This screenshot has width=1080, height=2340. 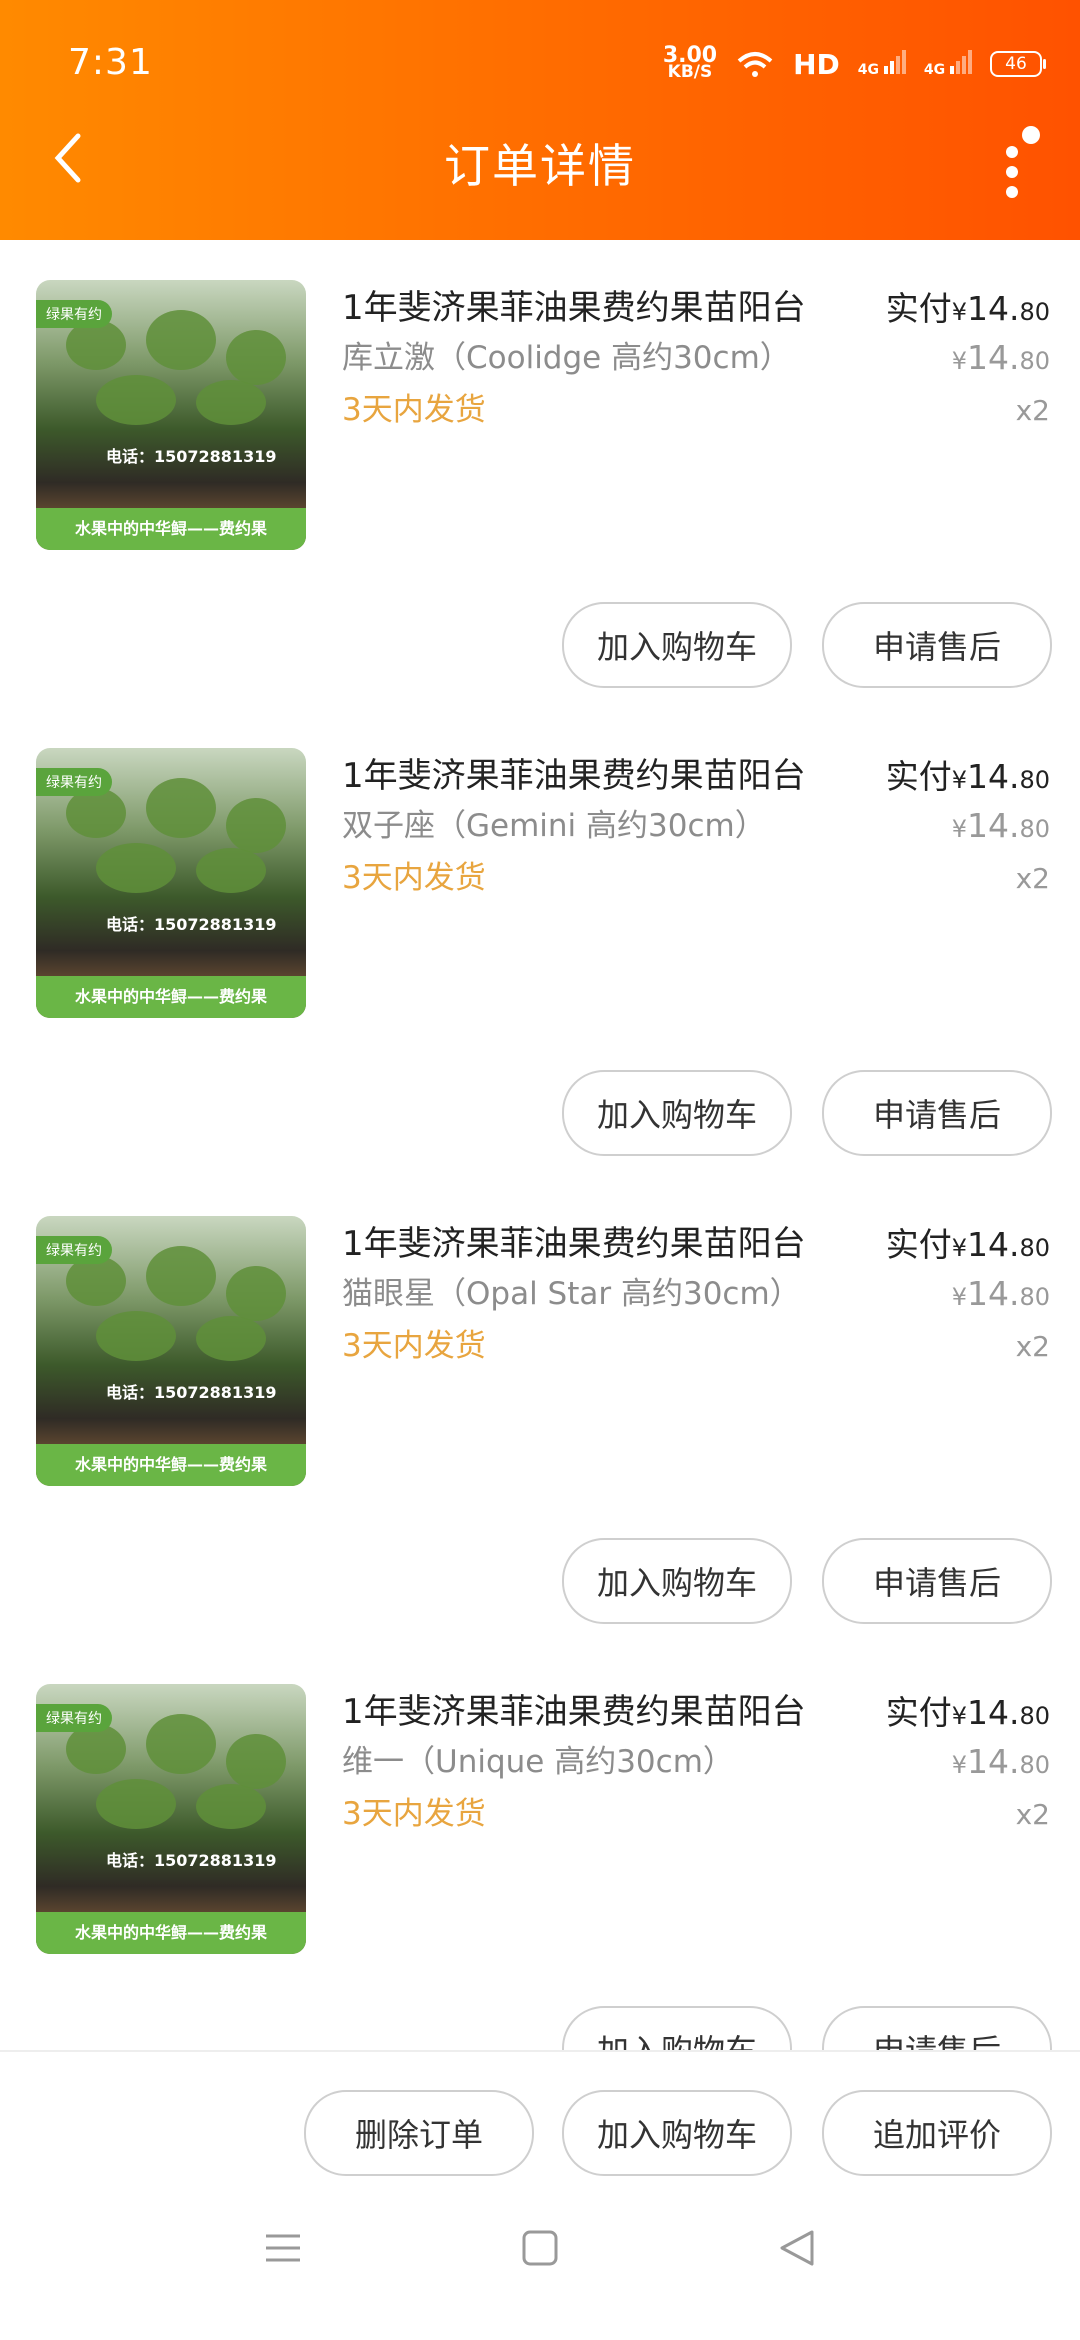 What do you see at coordinates (937, 2133) in the screenshot?
I see `add-review-button: 追加评价` at bounding box center [937, 2133].